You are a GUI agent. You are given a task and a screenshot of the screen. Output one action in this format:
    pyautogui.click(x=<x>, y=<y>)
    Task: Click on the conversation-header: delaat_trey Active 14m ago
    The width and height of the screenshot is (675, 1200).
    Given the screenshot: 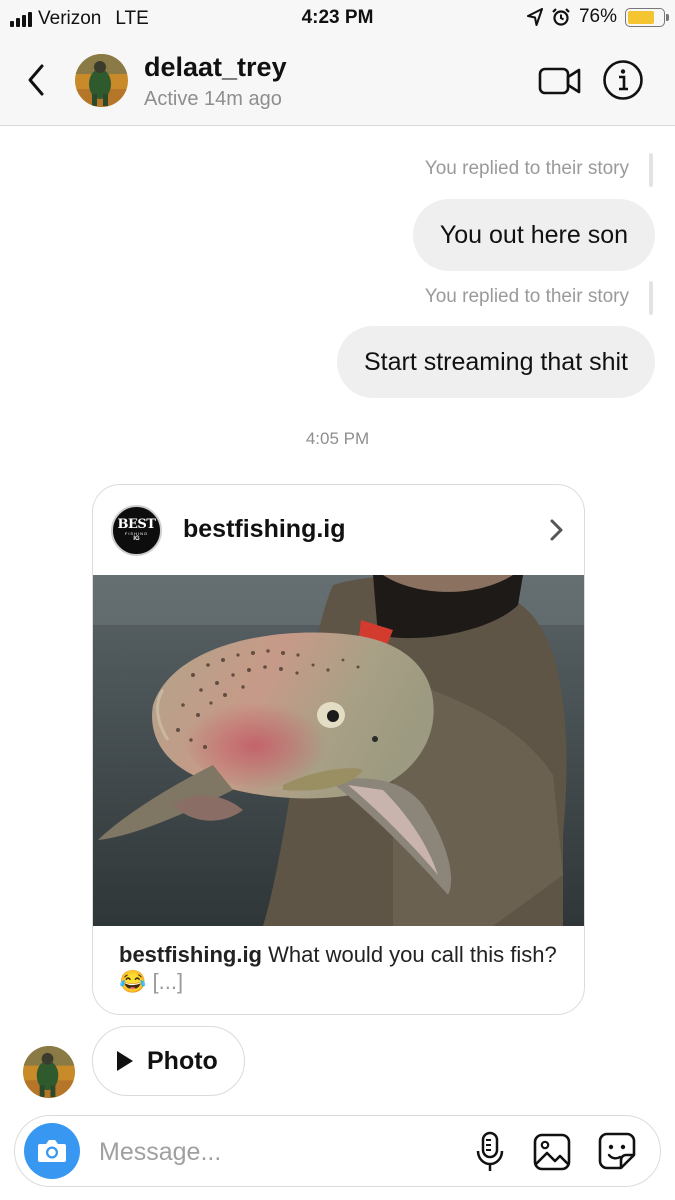 What is the action you would take?
    pyautogui.click(x=337, y=83)
    